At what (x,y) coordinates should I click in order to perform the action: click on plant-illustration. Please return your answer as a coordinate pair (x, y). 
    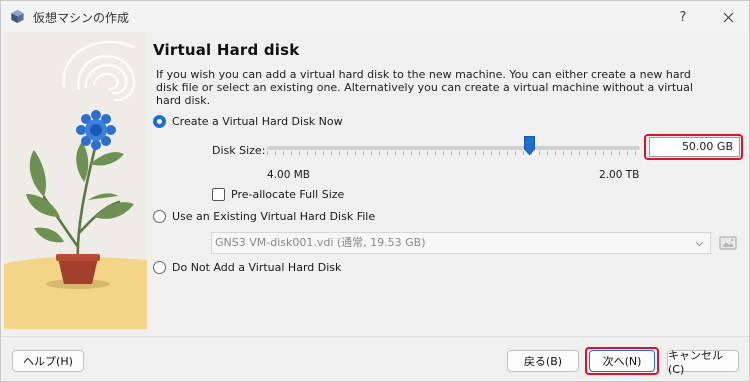
    Looking at the image, I should click on (75, 180).